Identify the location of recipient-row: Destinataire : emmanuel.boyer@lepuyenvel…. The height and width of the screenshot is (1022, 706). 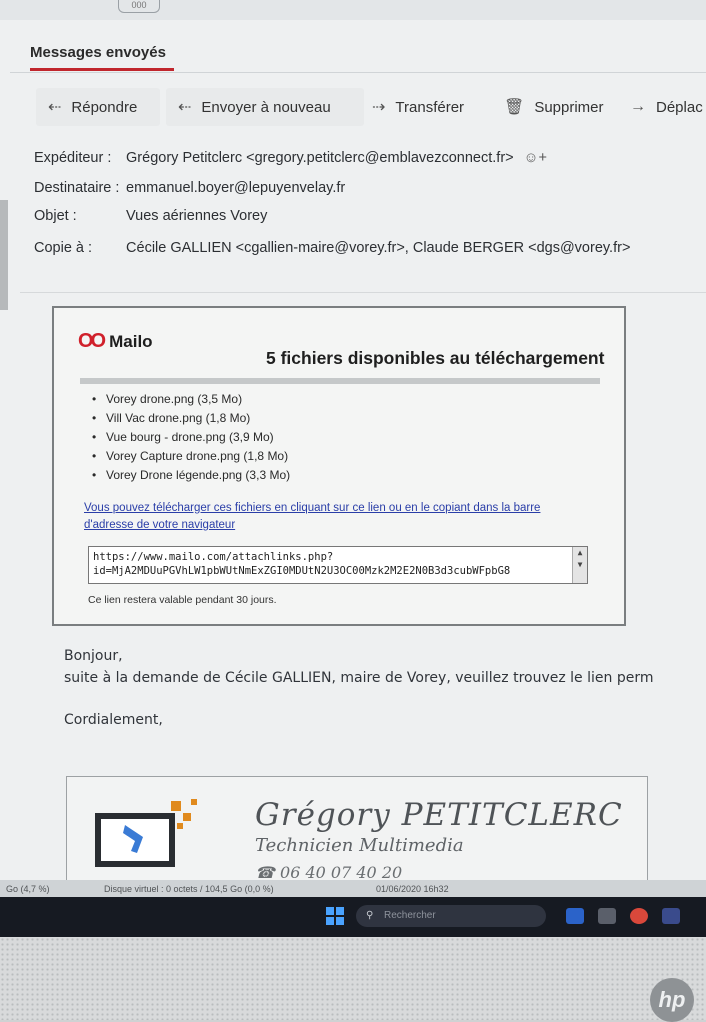
(189, 188).